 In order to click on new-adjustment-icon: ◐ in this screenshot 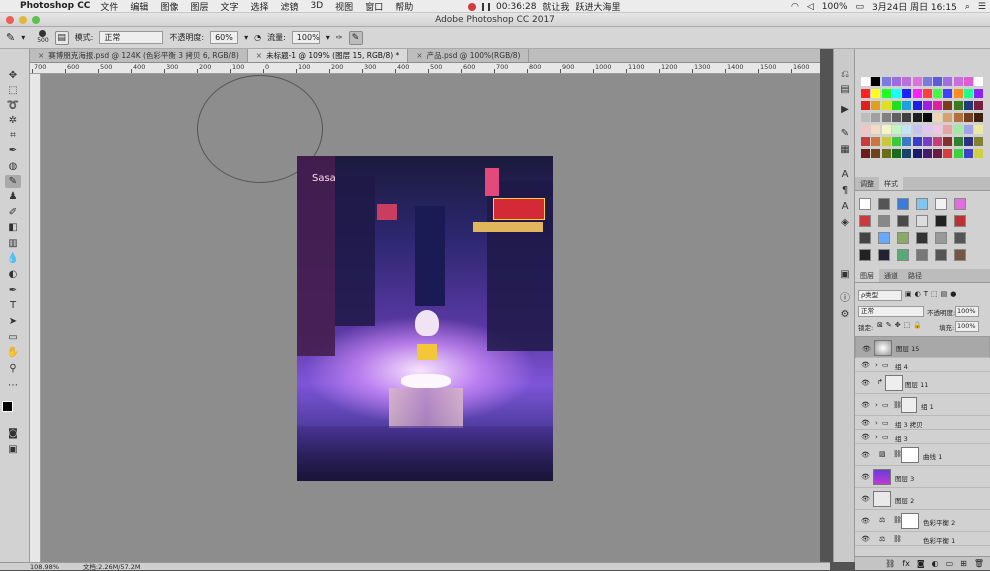, I will do `click(935, 563)`.